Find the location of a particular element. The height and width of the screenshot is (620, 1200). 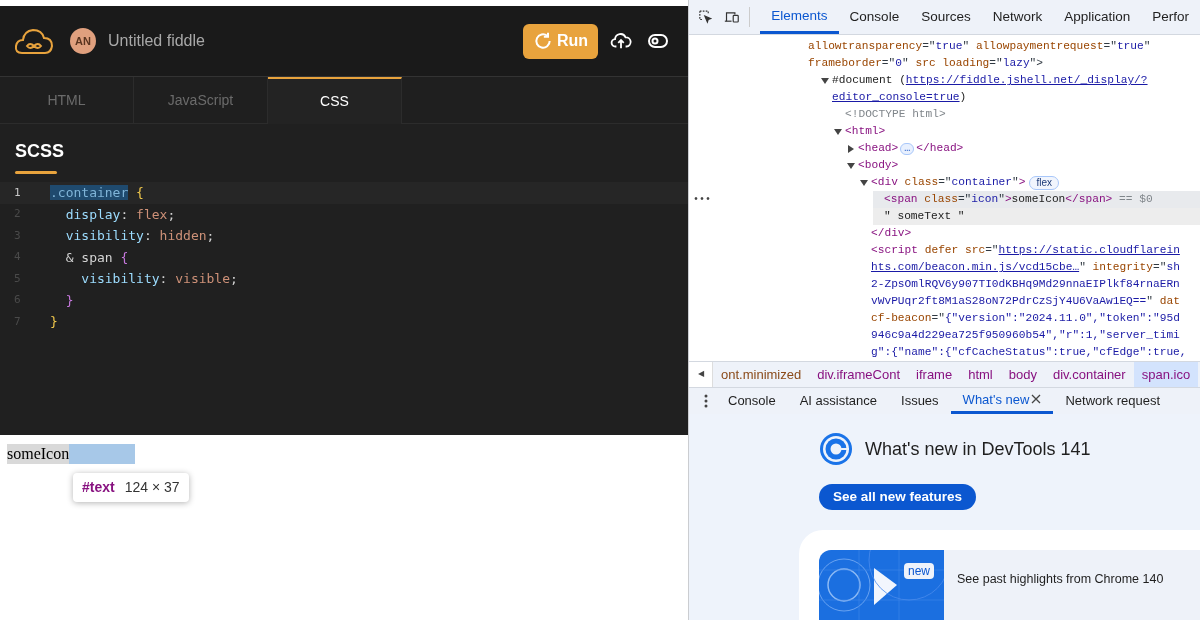

devtools-tab: Perfor is located at coordinates (1170, 17).